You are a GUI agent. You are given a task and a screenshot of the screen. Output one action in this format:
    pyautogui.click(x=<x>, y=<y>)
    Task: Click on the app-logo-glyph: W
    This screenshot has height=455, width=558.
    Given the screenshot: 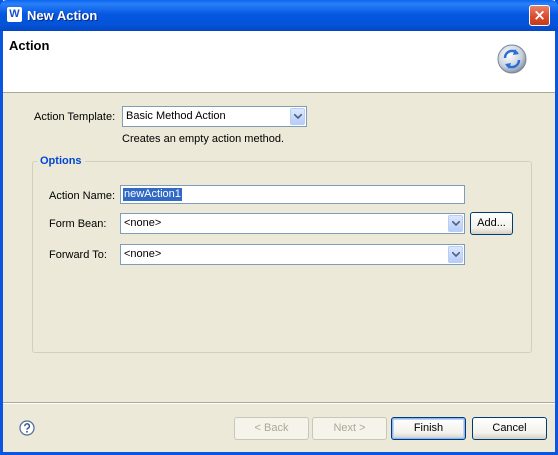 What is the action you would take?
    pyautogui.click(x=14, y=14)
    